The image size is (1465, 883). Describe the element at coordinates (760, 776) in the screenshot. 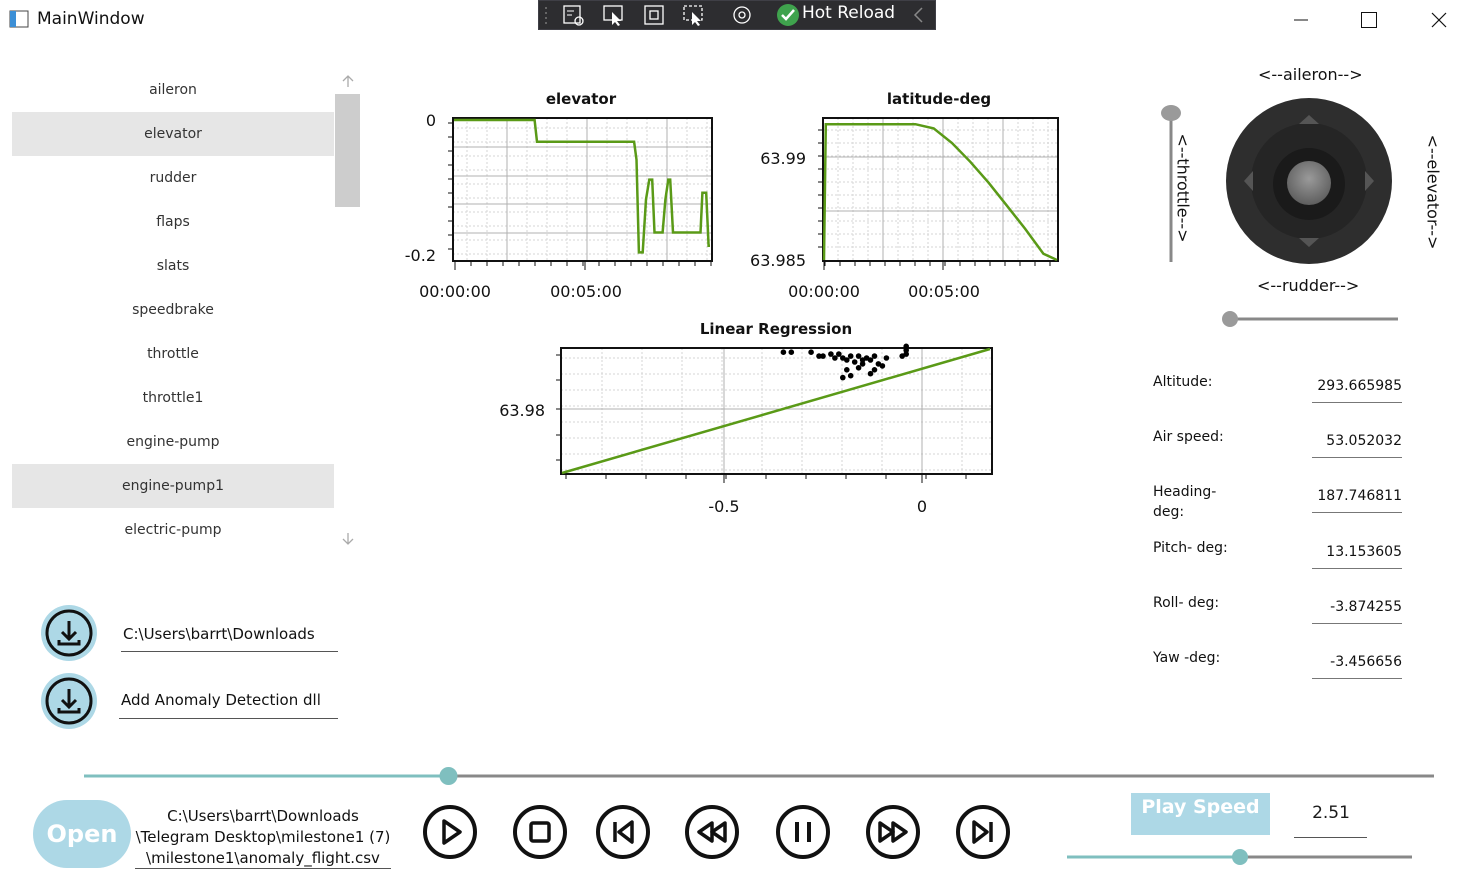

I see `timeline-slider` at that location.